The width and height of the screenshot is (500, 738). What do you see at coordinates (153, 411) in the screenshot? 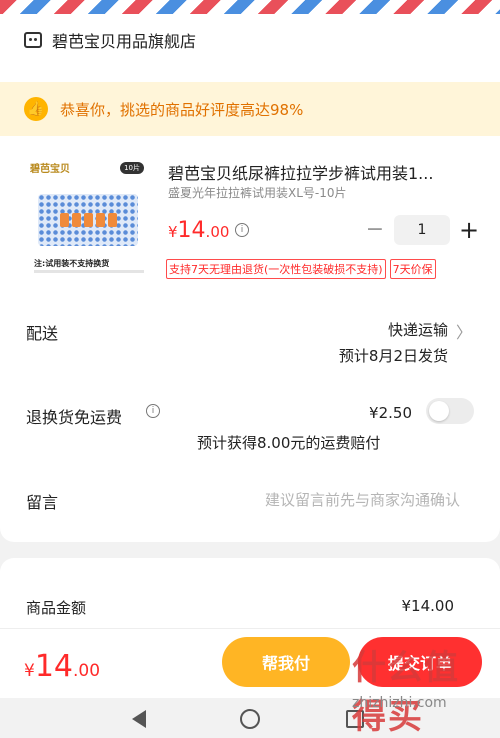
I see `returns-info-icon: i` at bounding box center [153, 411].